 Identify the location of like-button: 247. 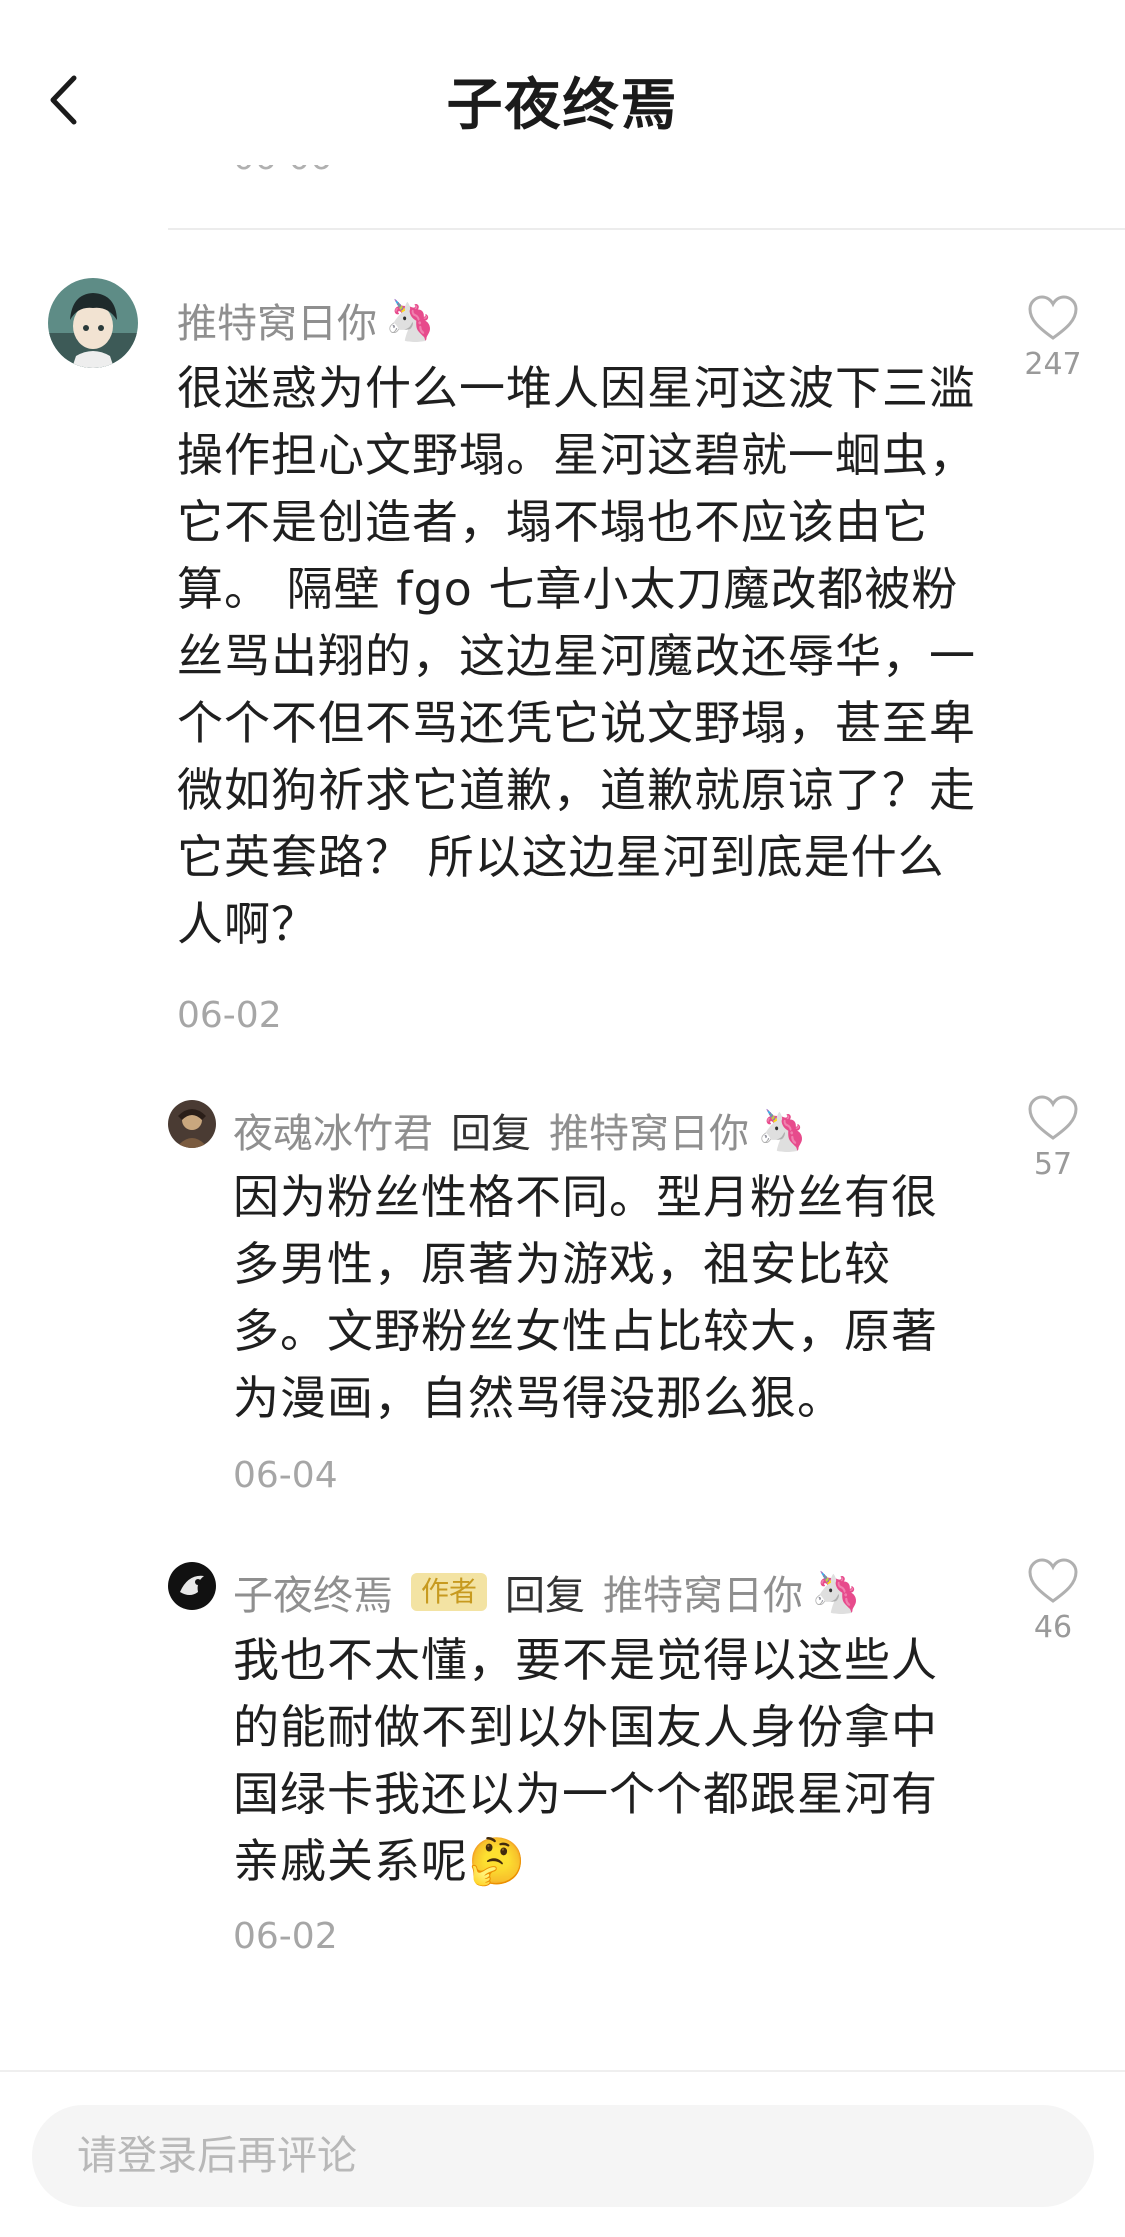
(1053, 338).